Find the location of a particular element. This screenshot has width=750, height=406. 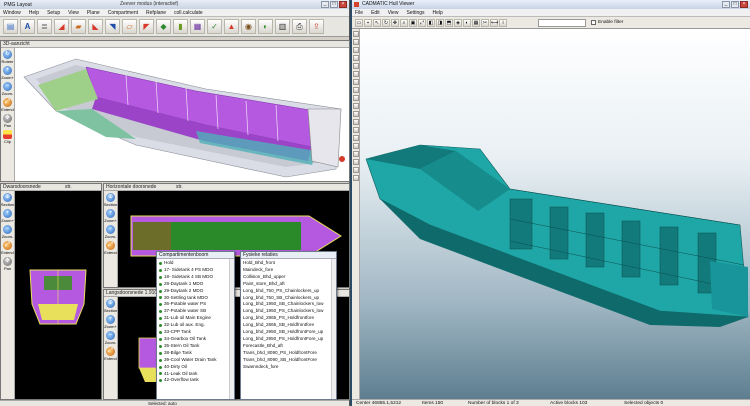

weight-icon: ◉ is located at coordinates (248, 26).